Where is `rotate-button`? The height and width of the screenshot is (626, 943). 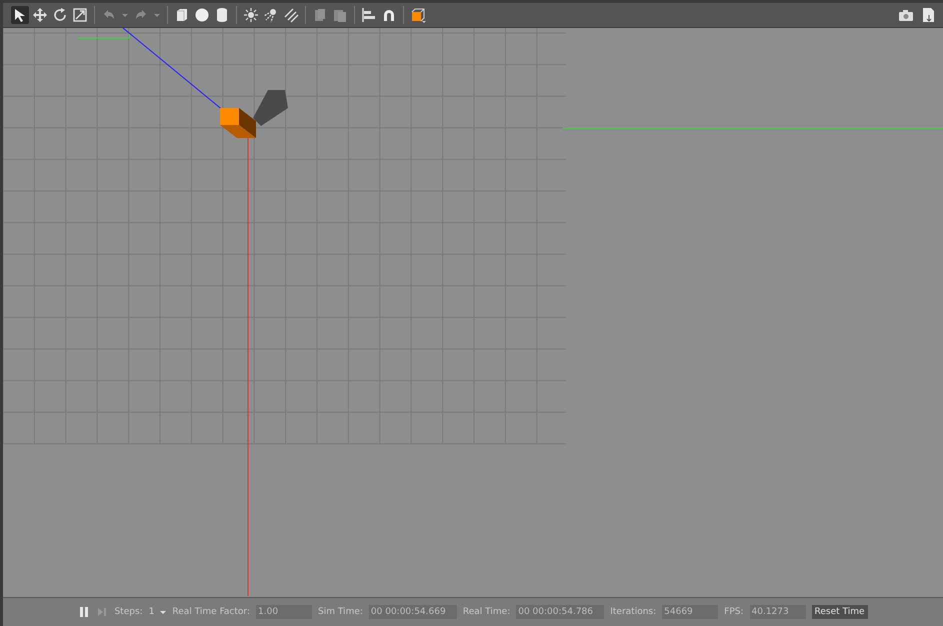
rotate-button is located at coordinates (60, 15).